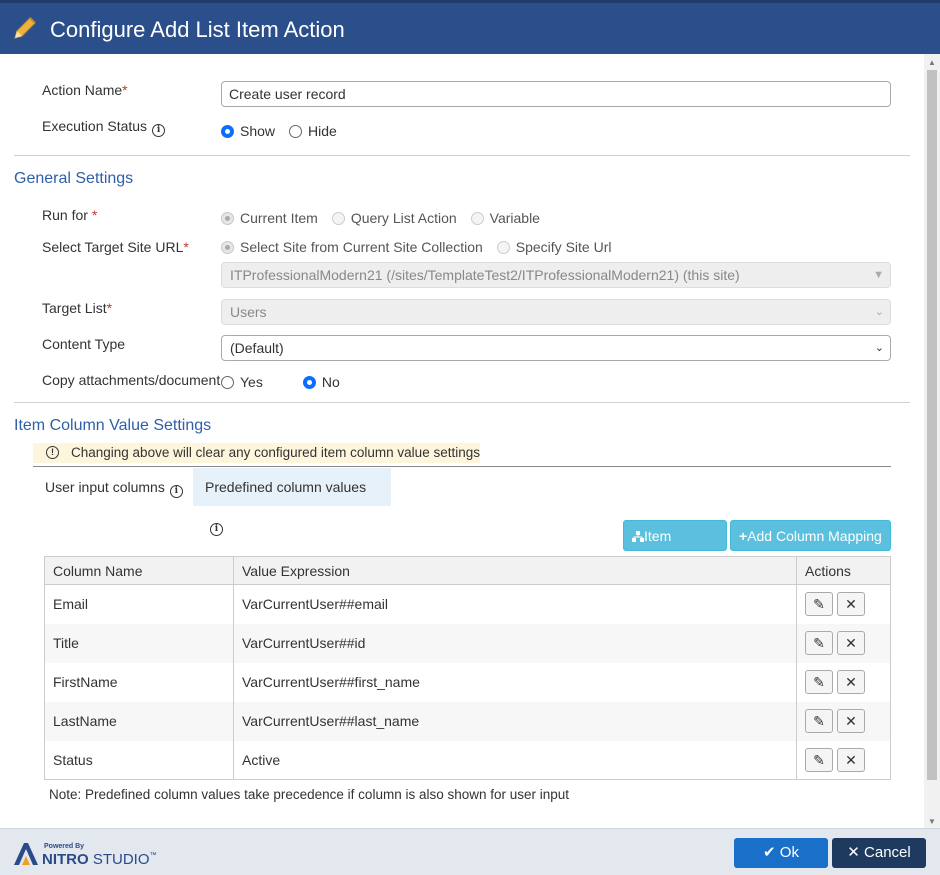  What do you see at coordinates (932, 425) in the screenshot?
I see `scrollbar-thumb` at bounding box center [932, 425].